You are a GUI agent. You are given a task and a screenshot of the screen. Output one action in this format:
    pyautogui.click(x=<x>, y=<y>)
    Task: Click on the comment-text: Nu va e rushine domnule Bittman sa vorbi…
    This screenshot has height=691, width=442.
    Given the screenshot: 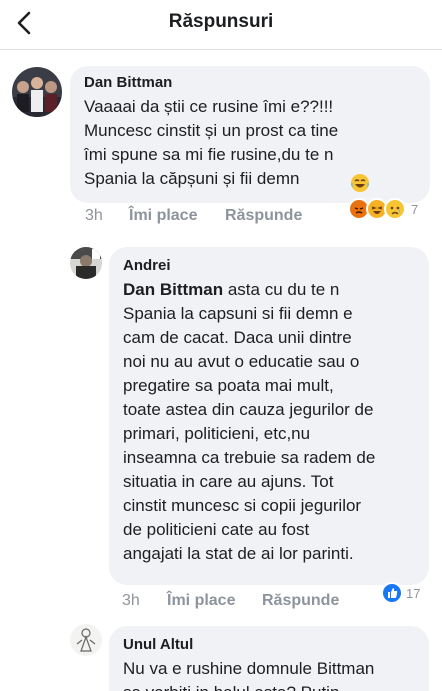 What is the action you would take?
    pyautogui.click(x=249, y=675)
    